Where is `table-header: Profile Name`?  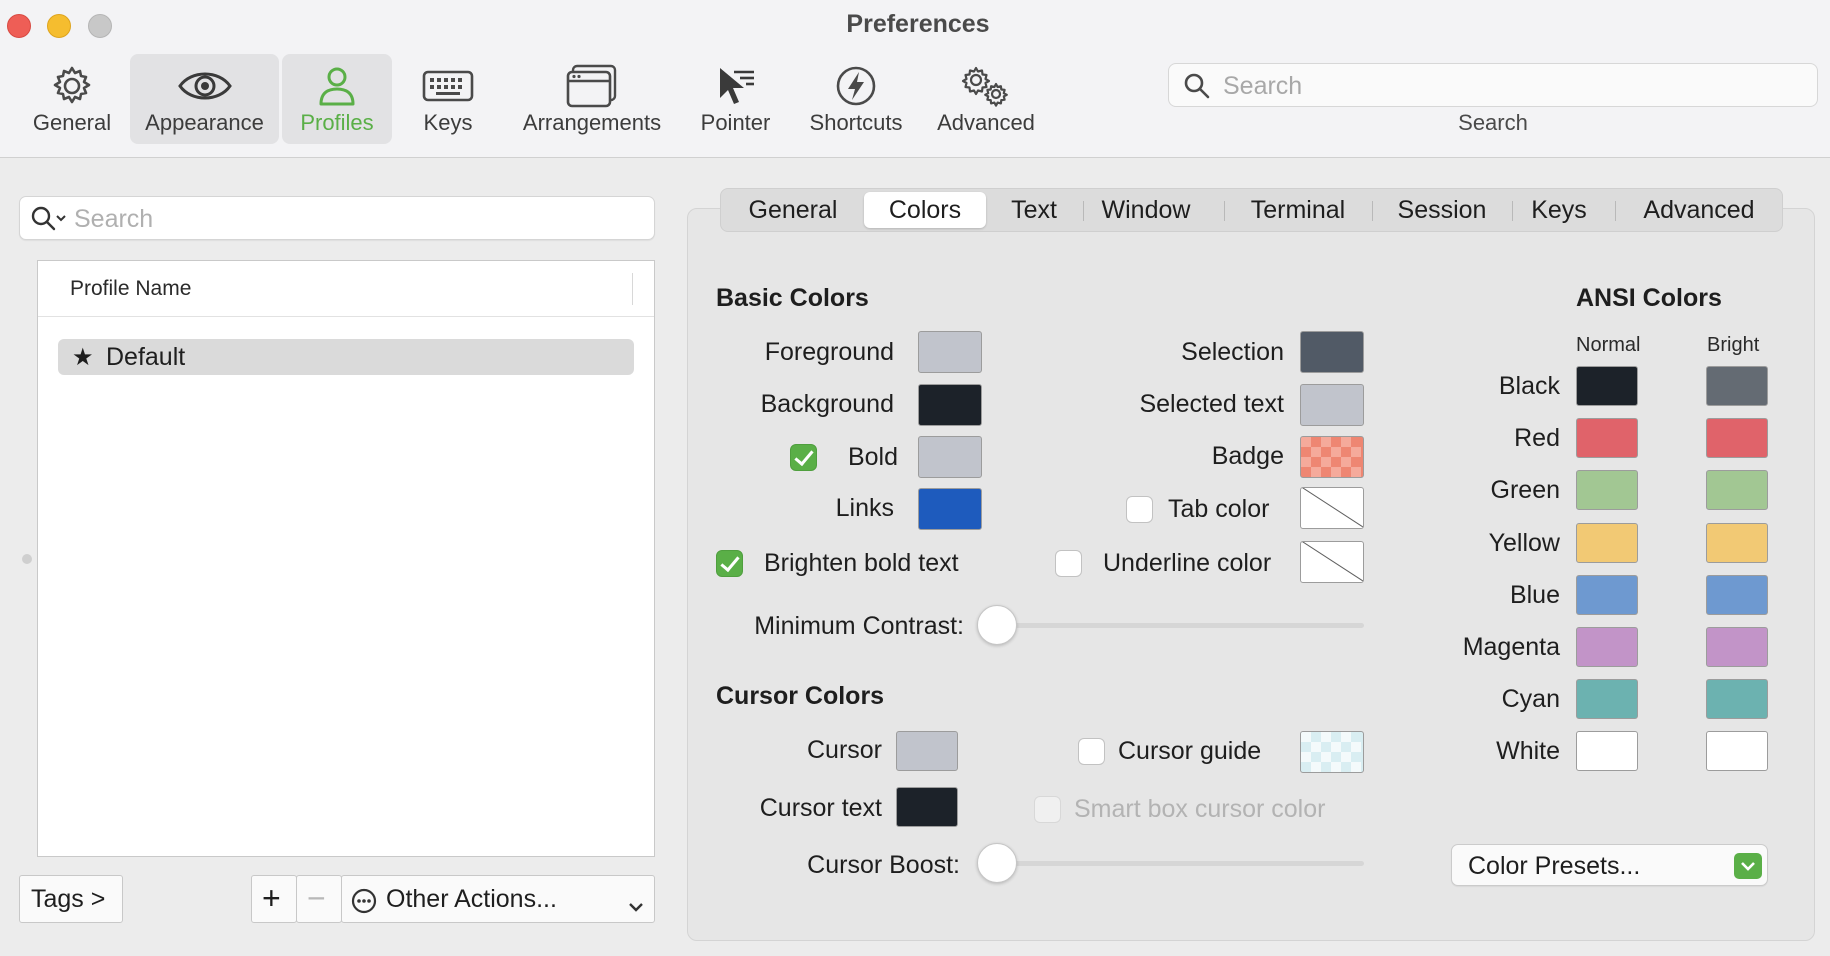
table-header: Profile Name is located at coordinates (346, 289).